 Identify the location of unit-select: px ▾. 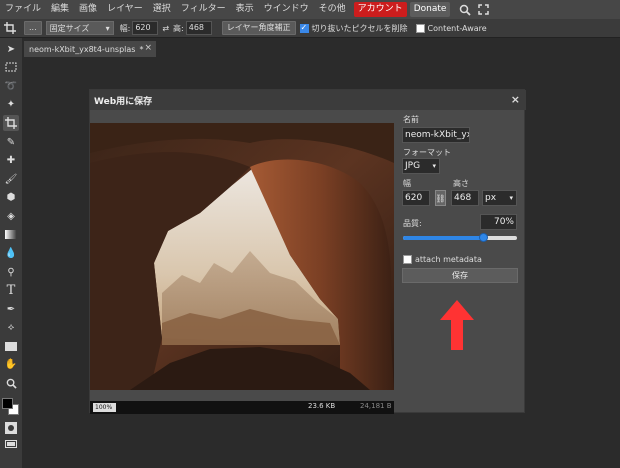
(499, 198).